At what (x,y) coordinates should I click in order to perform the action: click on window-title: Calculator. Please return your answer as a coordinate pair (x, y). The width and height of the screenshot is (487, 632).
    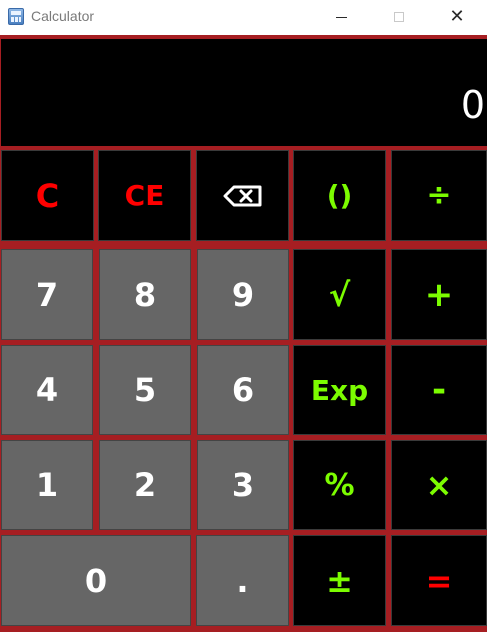
    Looking at the image, I should click on (63, 16).